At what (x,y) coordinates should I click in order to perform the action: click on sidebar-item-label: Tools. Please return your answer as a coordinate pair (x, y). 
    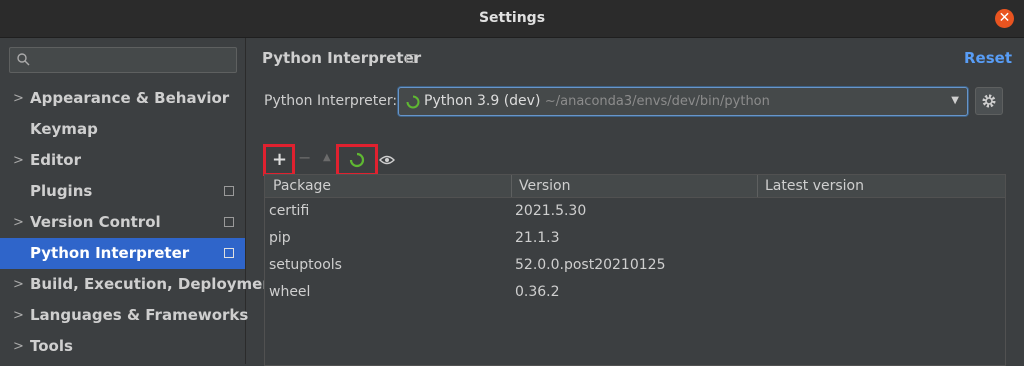
    Looking at the image, I should click on (51, 346).